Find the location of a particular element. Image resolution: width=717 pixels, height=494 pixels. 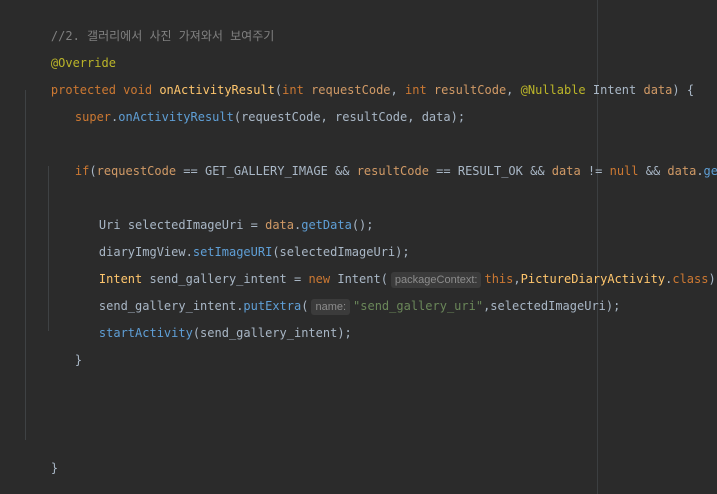

keyword-class: class is located at coordinates (690, 279).